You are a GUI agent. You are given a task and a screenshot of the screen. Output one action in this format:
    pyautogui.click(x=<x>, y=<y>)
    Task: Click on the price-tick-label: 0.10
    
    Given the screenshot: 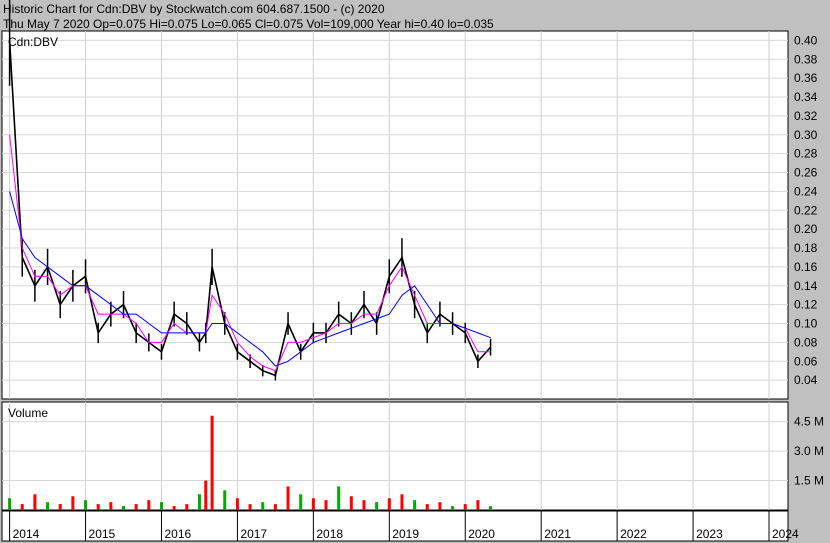 What is the action you would take?
    pyautogui.click(x=806, y=324)
    